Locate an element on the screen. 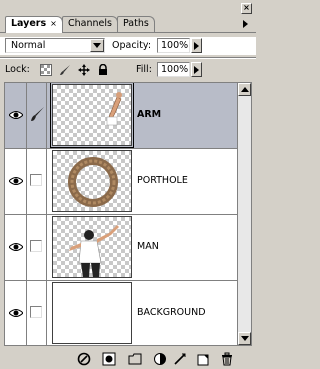 This screenshot has height=369, width=320. tab-layers: Layers × is located at coordinates (34, 24).